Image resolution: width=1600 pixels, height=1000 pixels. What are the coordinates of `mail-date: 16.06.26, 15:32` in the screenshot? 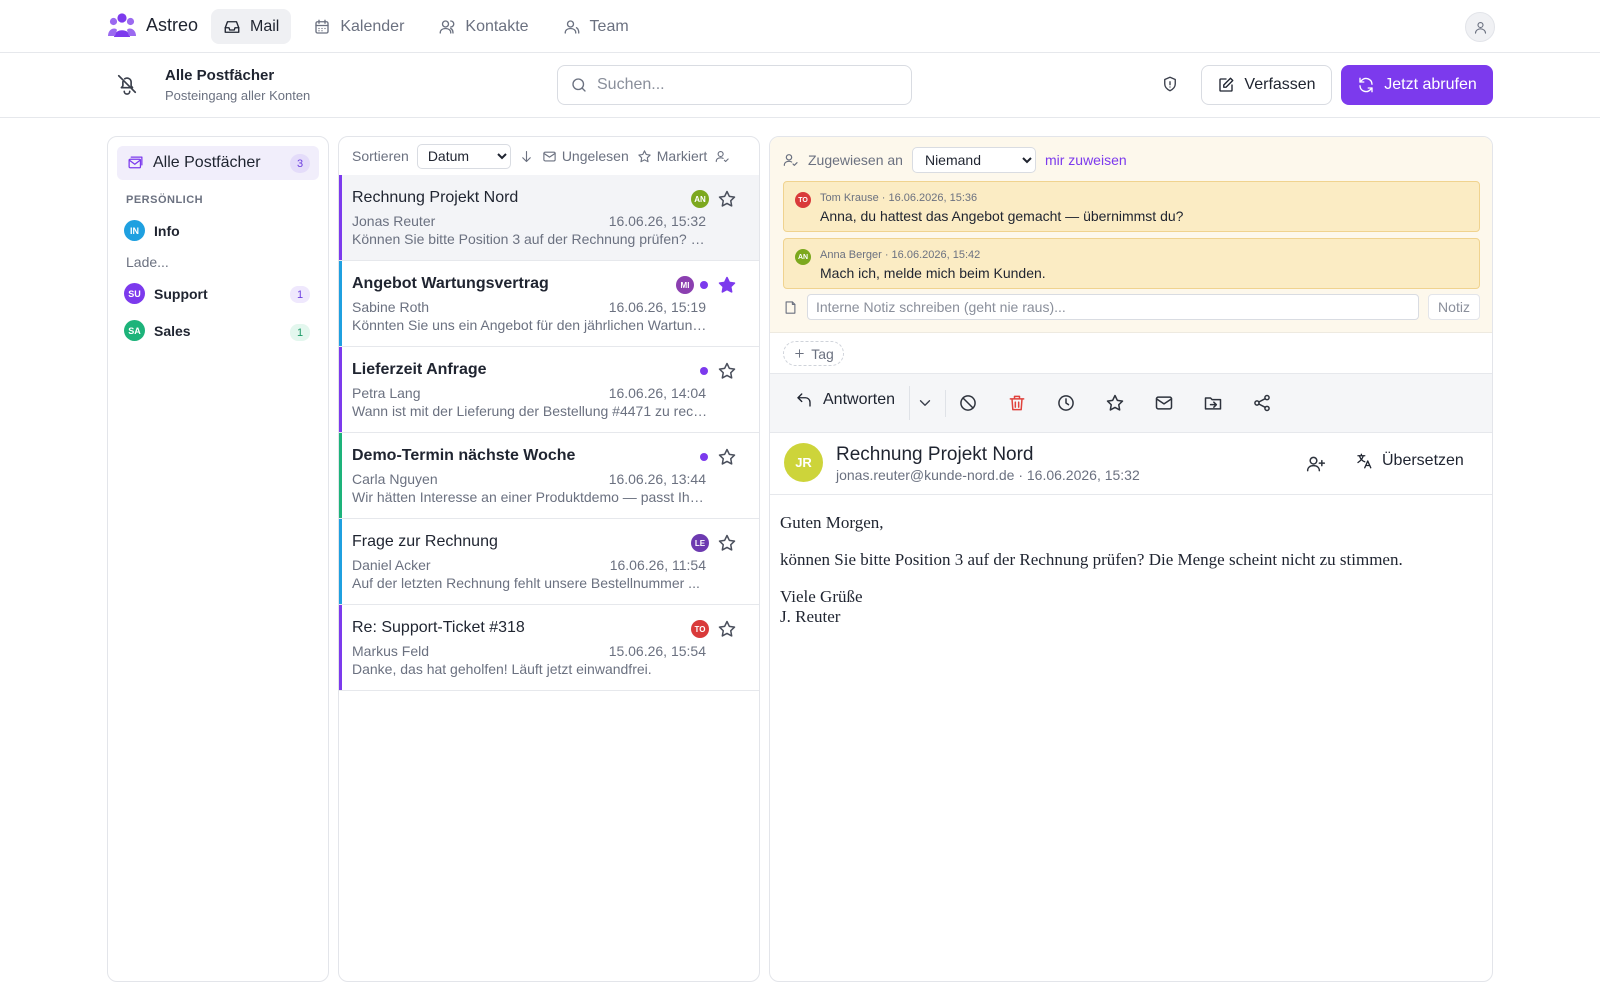 It's located at (657, 221).